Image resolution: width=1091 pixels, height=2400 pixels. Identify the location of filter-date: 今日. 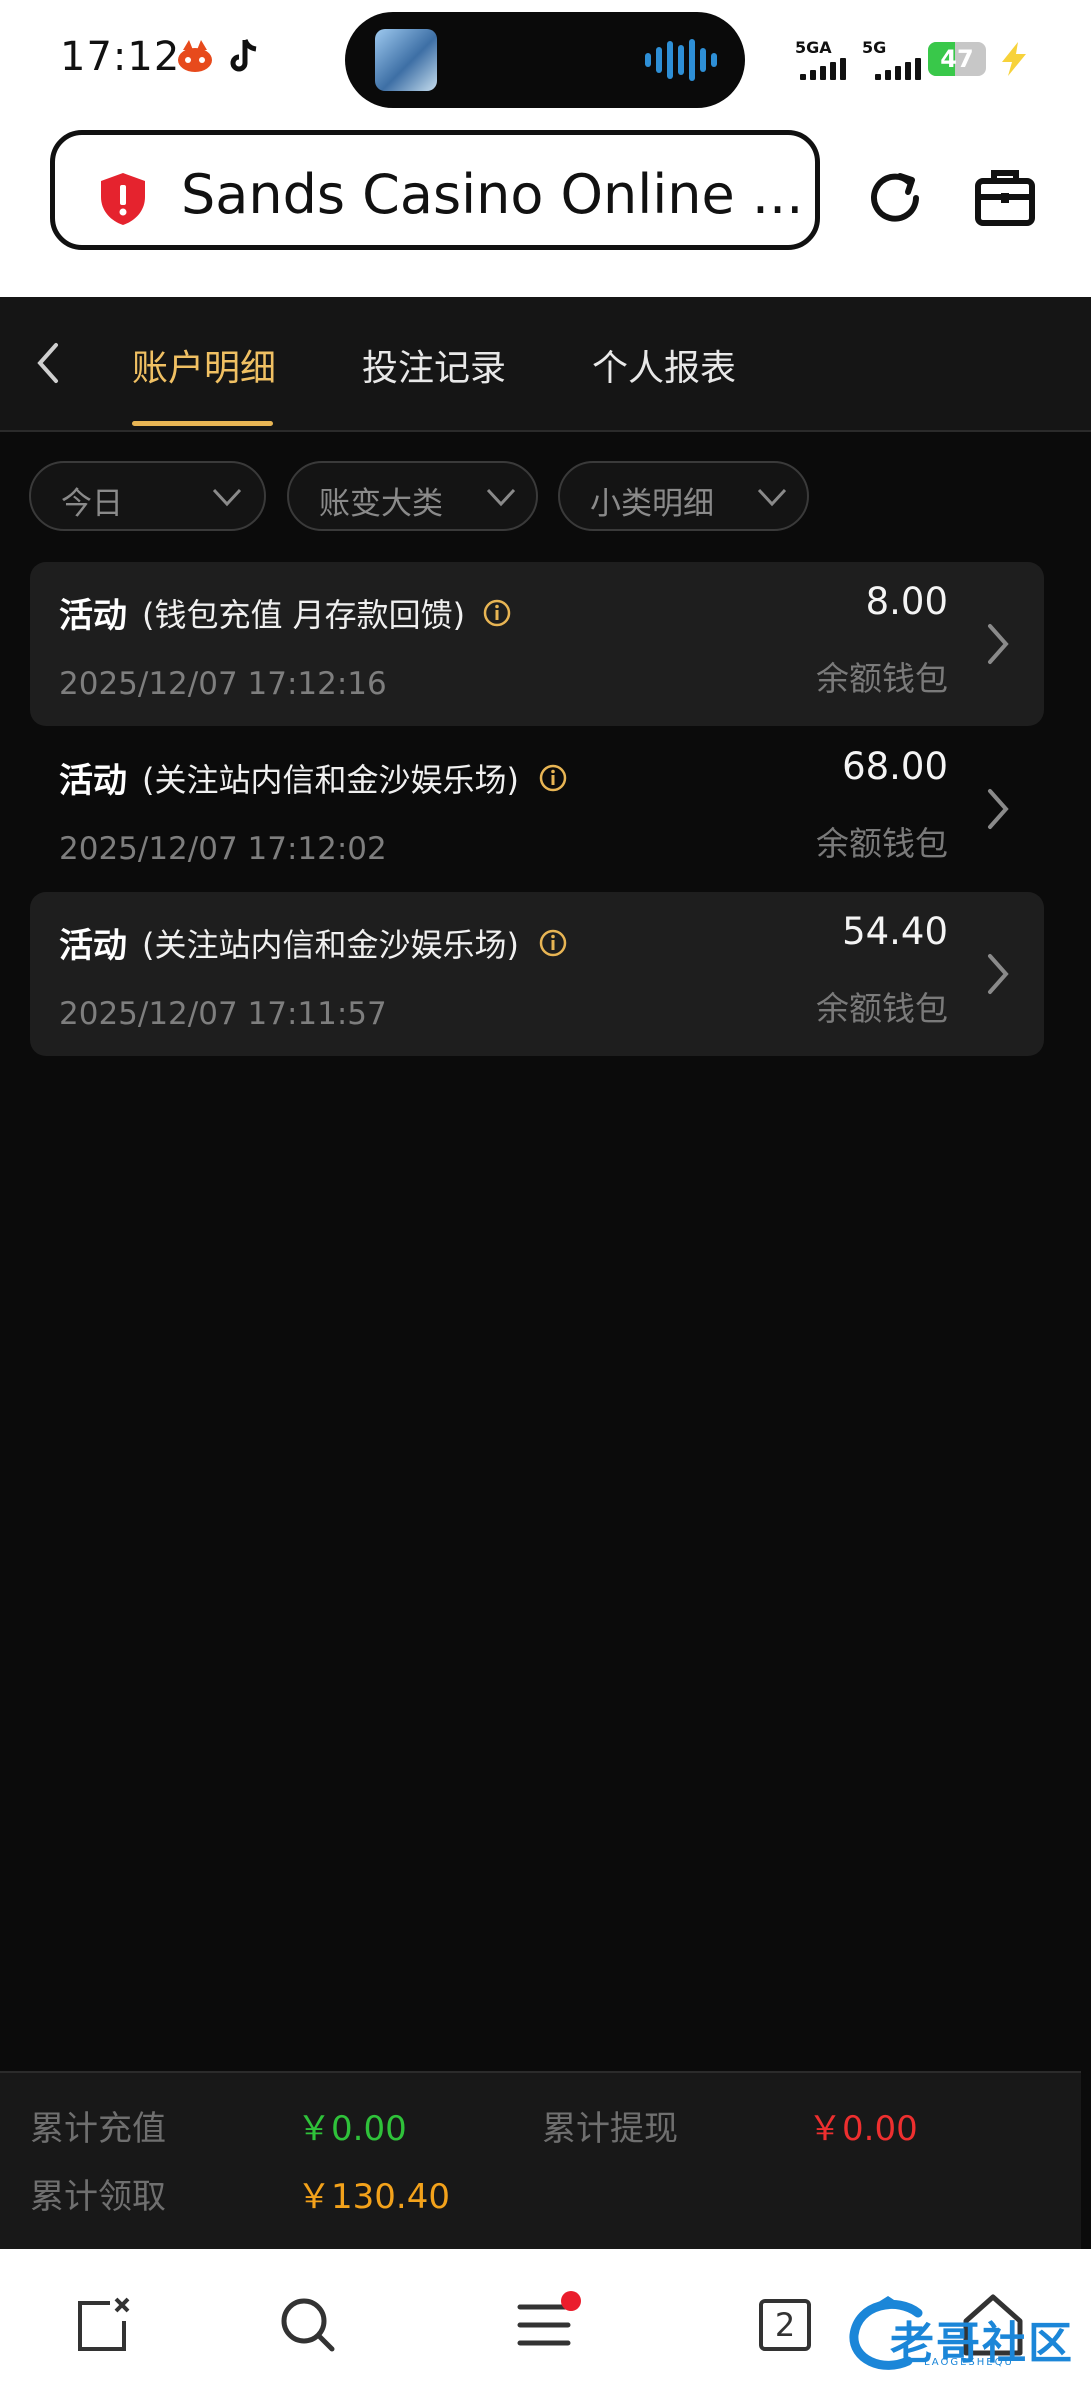
(147, 496).